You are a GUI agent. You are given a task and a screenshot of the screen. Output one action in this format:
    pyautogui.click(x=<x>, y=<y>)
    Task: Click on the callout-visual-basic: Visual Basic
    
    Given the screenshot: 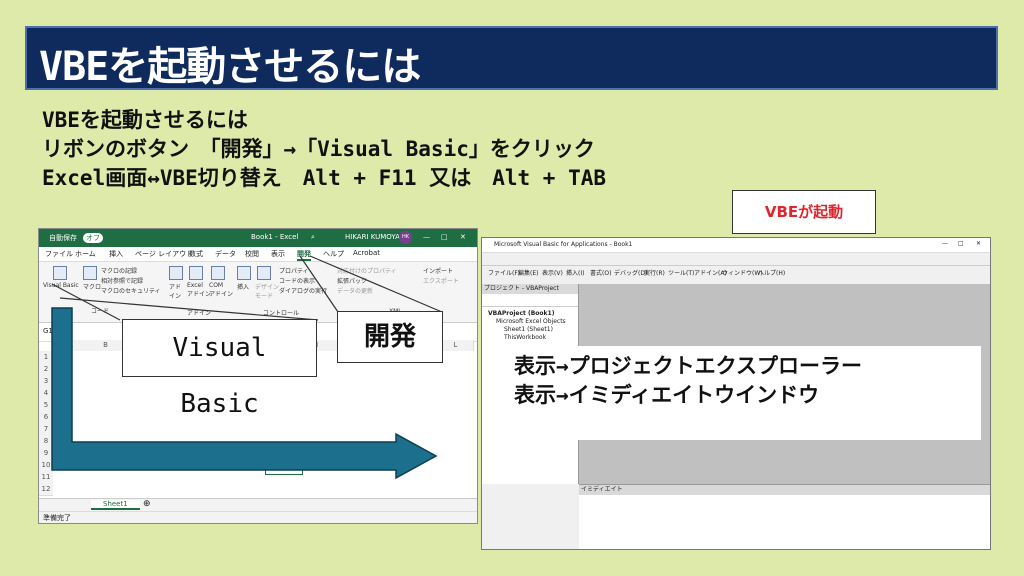 What is the action you would take?
    pyautogui.click(x=219, y=369)
    